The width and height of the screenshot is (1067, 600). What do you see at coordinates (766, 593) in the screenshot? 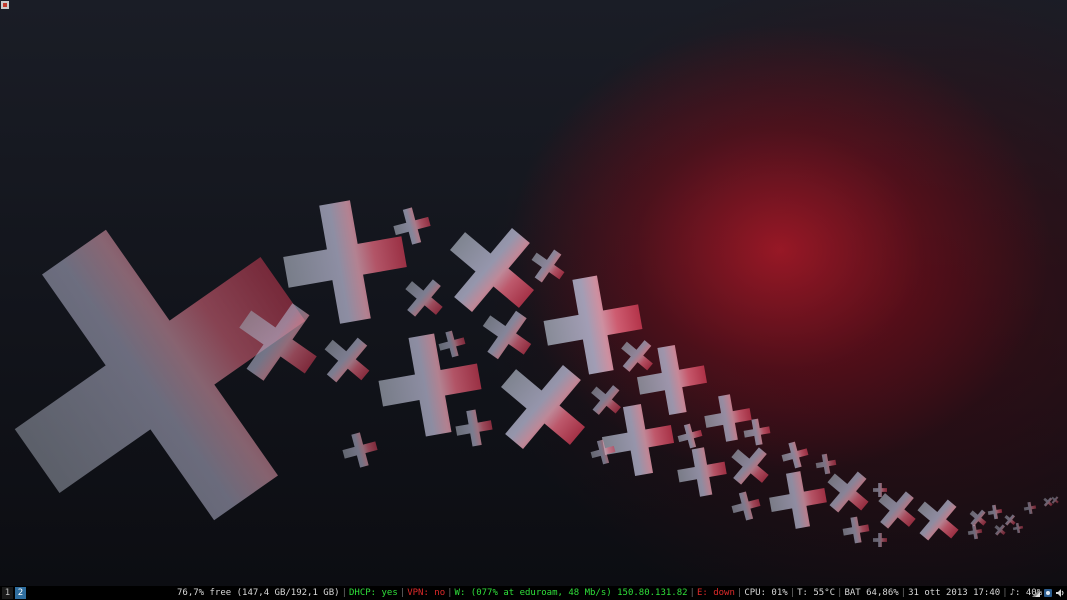
I see `cpu-status: CPU: 01%` at bounding box center [766, 593].